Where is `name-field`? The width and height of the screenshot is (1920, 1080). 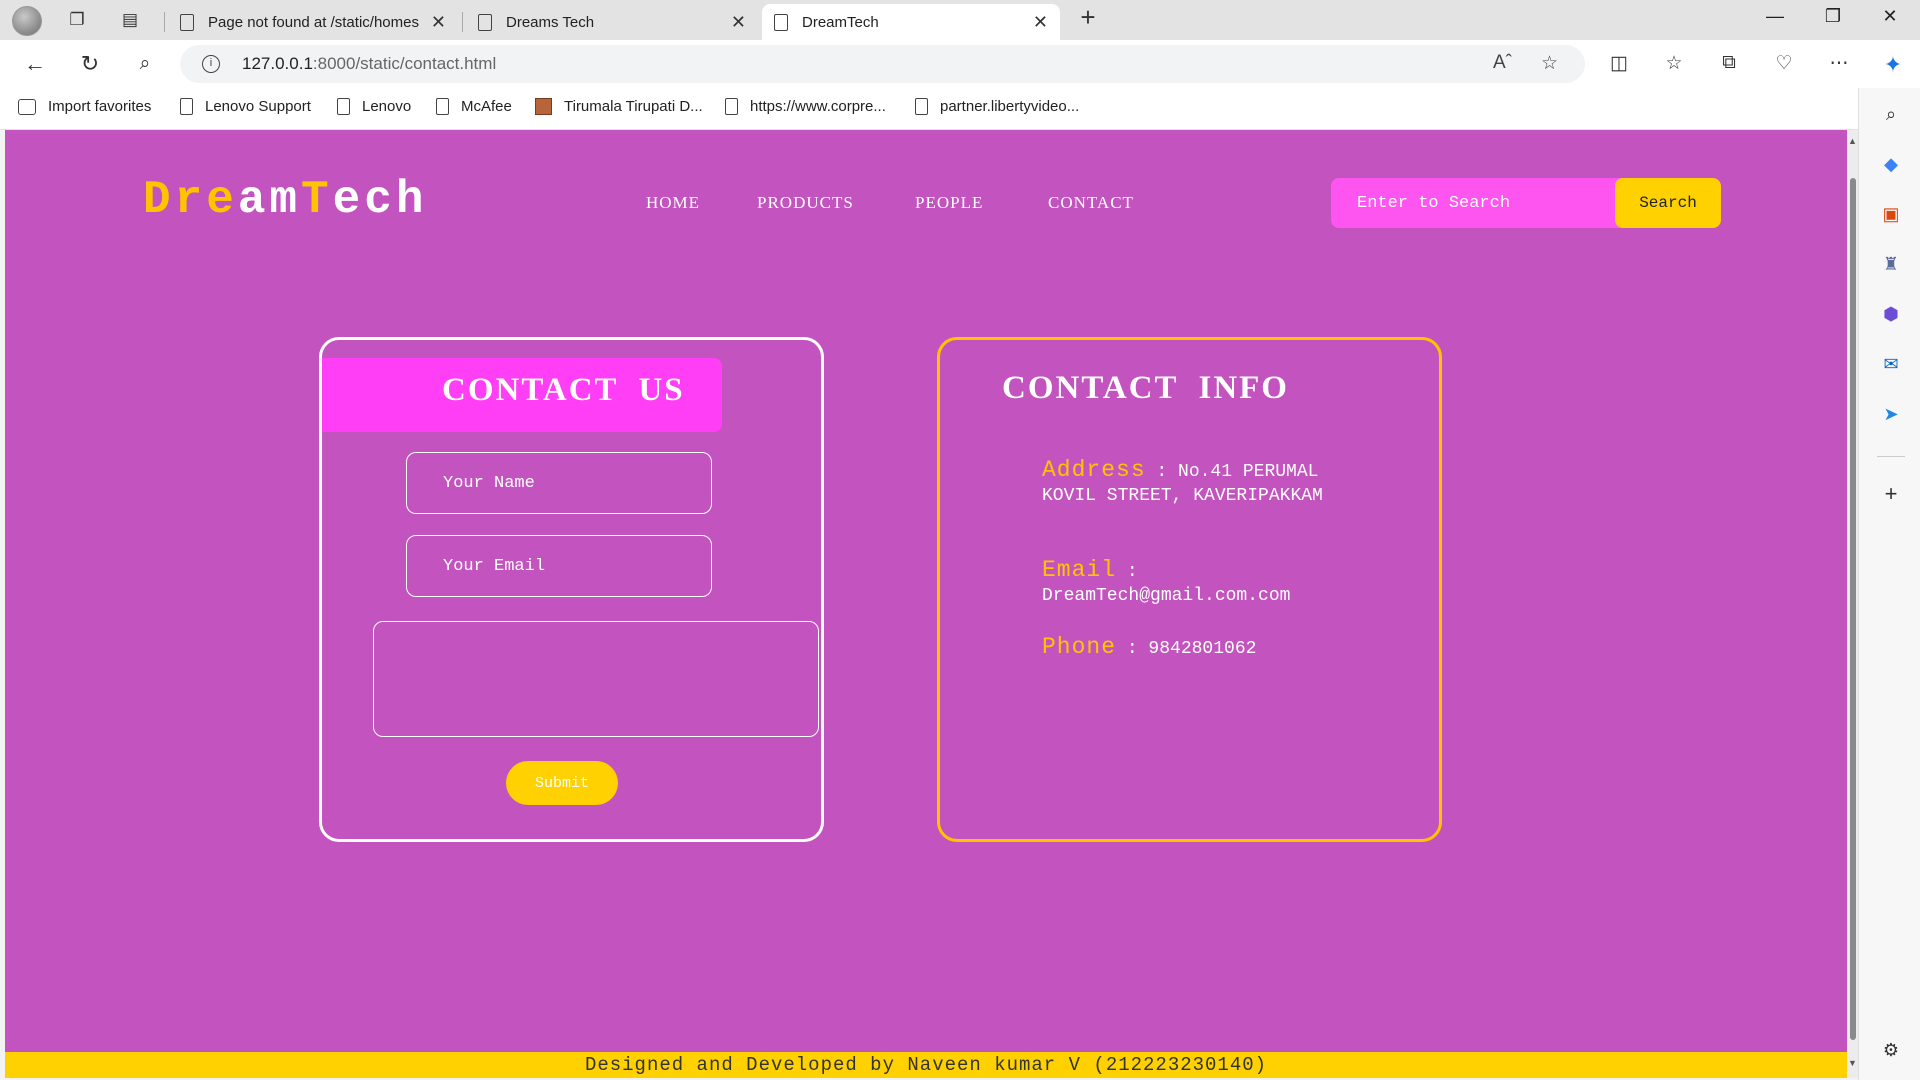 name-field is located at coordinates (559, 483).